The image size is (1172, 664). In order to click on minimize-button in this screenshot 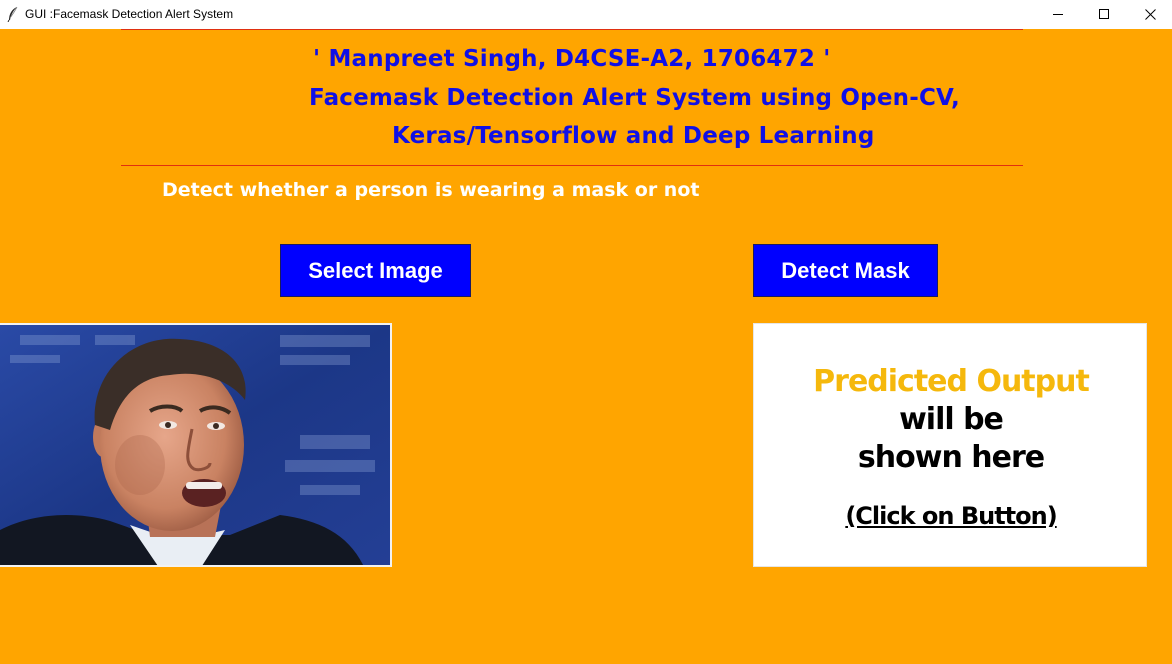, I will do `click(1058, 14)`.